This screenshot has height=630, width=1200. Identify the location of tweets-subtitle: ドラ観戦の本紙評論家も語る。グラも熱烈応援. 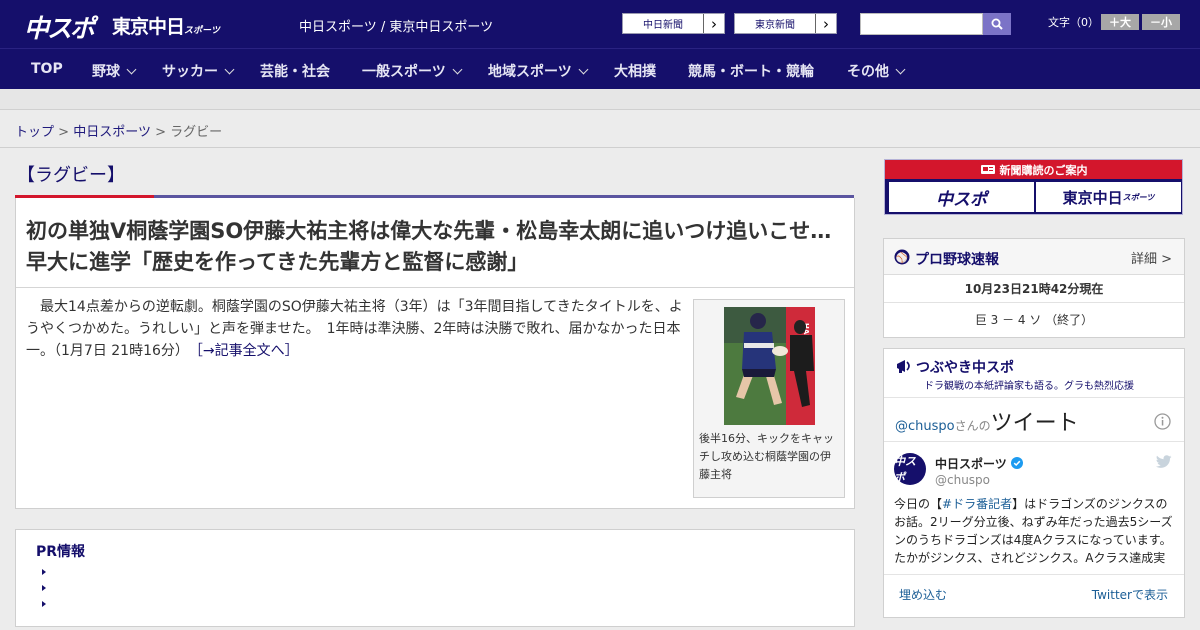
(1029, 386).